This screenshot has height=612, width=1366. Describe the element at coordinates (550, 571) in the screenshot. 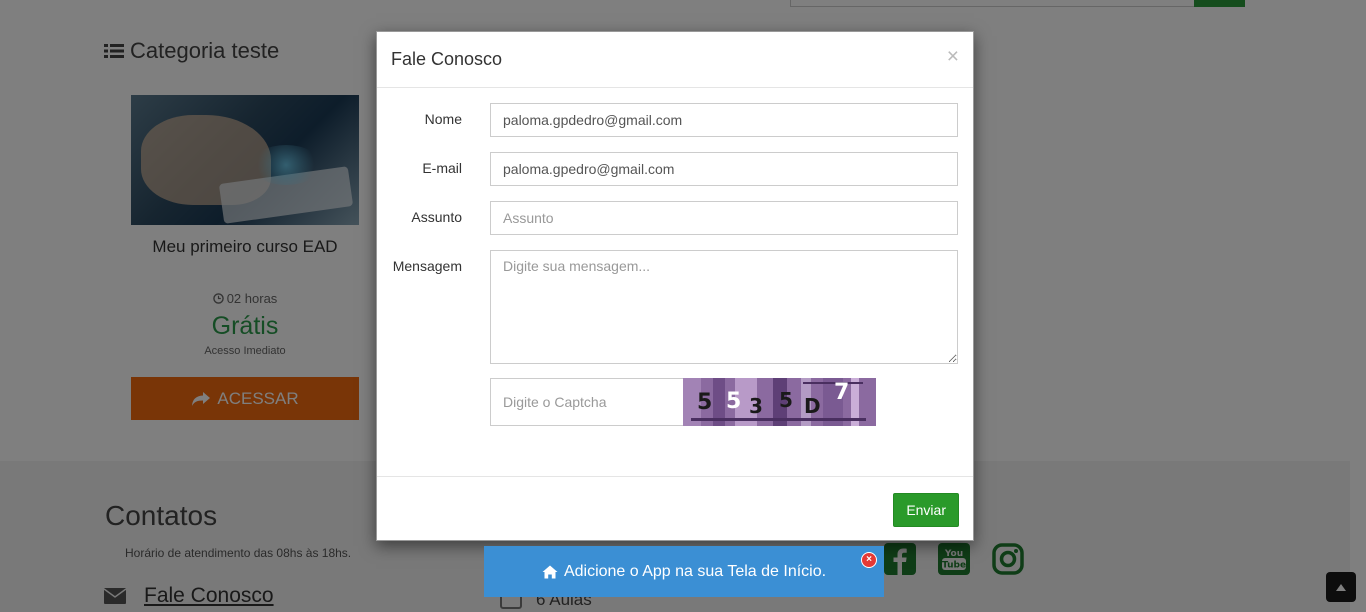

I see `home-icon` at that location.